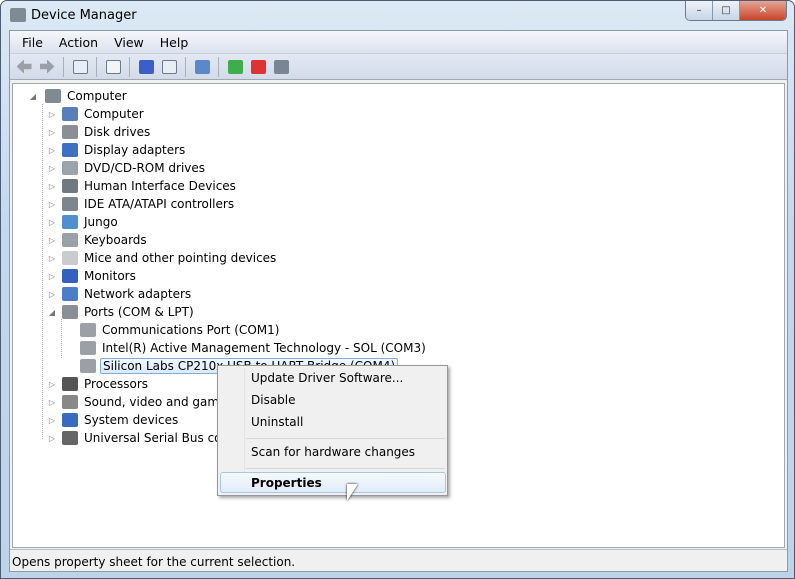  I want to click on toolbar, so click(398, 67).